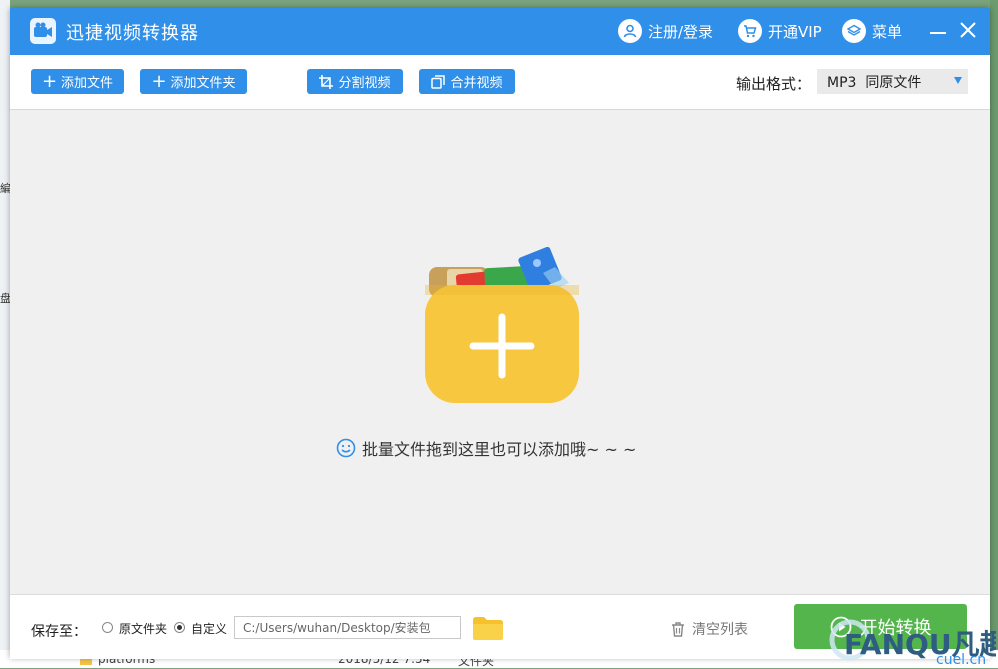 The image size is (998, 669). I want to click on vip-label: 开通VIP, so click(795, 31).